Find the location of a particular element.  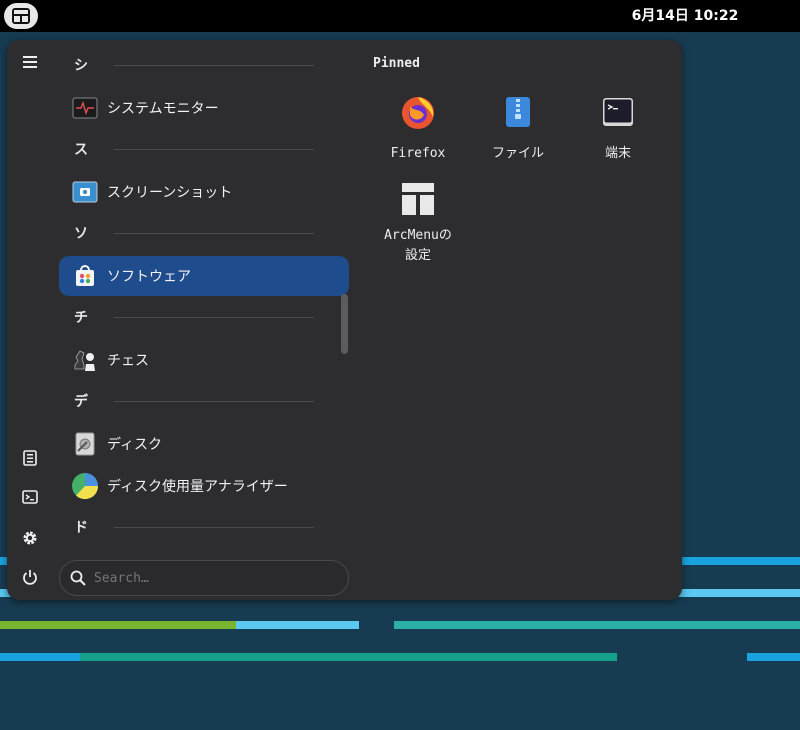

pinned-item-files: ファイル is located at coordinates (518, 127).